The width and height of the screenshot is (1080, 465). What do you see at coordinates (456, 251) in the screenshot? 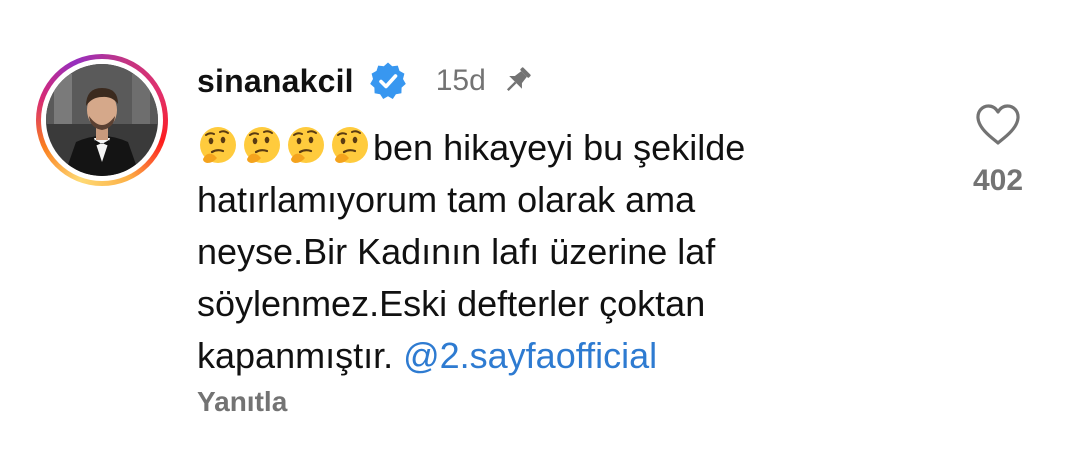
I see `comment-line-3: neyse.Bir Kadının lafı üzerine laf` at bounding box center [456, 251].